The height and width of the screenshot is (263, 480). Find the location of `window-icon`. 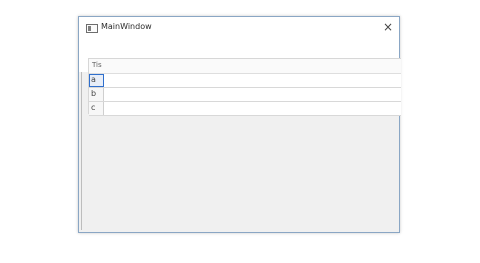

window-icon is located at coordinates (92, 28).